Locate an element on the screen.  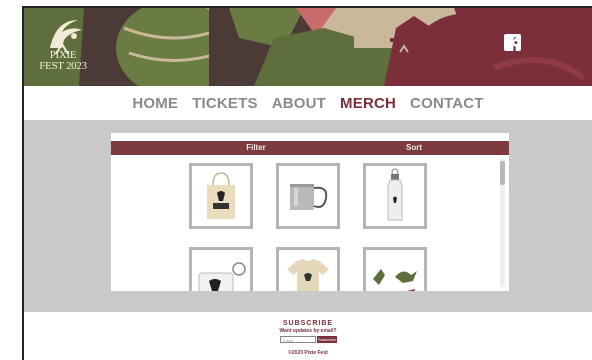
tote-bag-icon is located at coordinates (221, 195).